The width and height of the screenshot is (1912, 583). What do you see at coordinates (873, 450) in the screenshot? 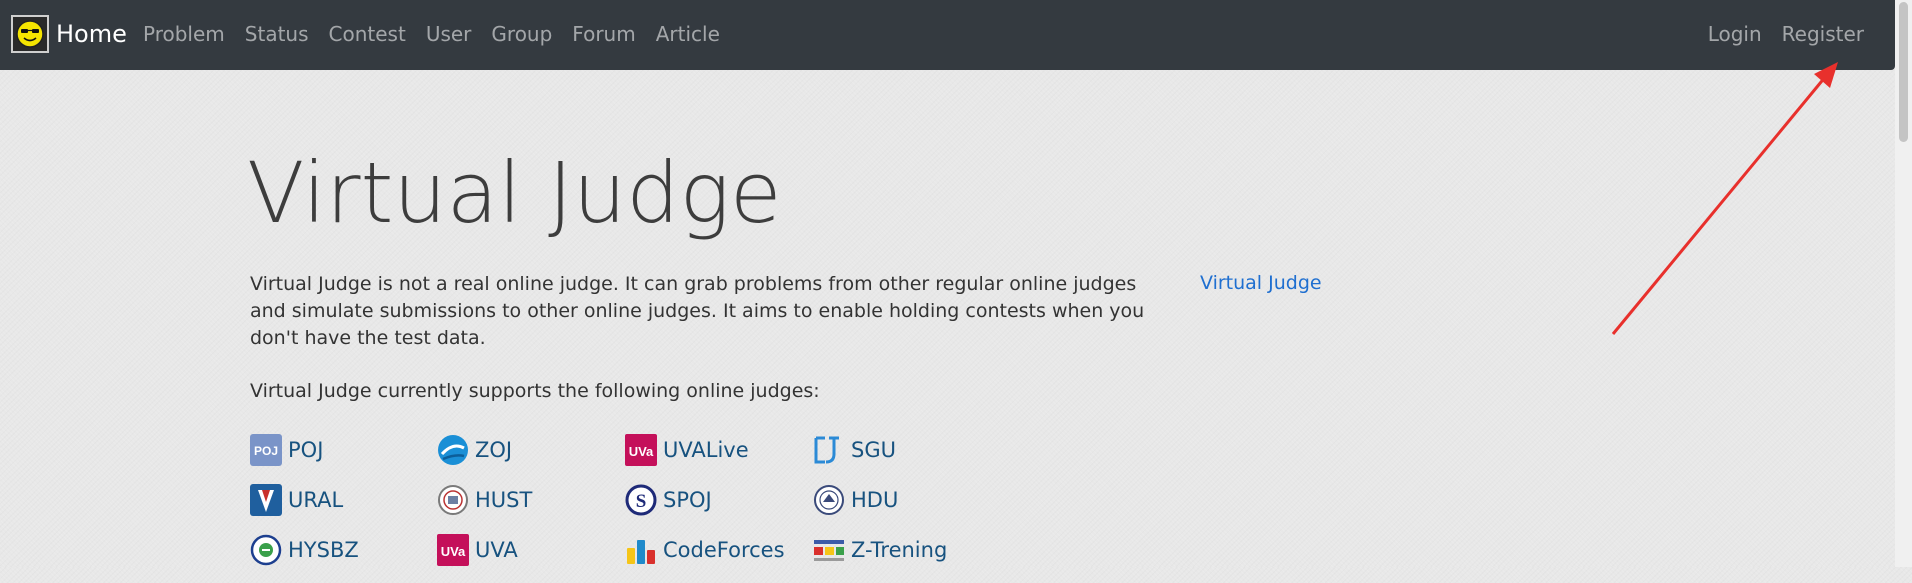
I see `judge-name: SGU` at bounding box center [873, 450].